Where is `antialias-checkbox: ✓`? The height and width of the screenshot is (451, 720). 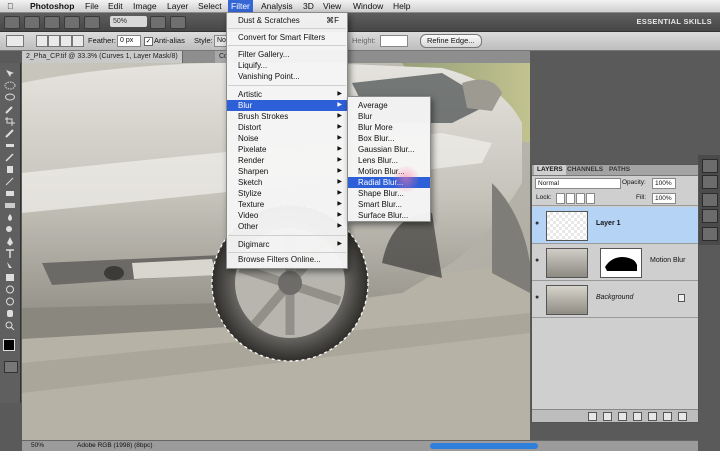
antialias-checkbox: ✓ is located at coordinates (148, 41).